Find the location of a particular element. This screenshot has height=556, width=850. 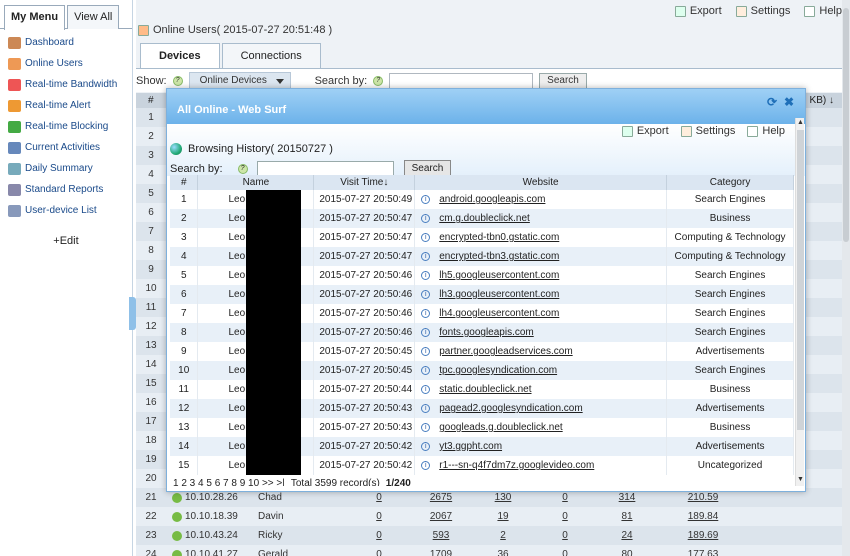

count-e: 24 is located at coordinates (627, 535).